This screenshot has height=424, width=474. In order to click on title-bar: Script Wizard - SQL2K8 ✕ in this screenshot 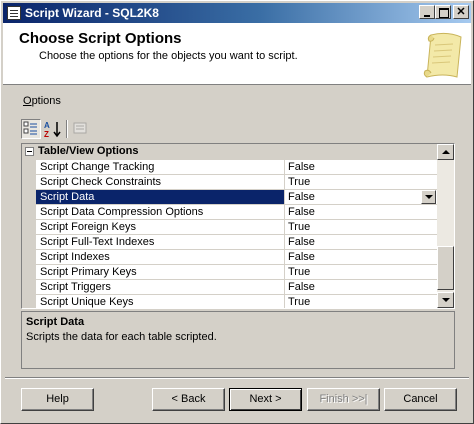, I will do `click(237, 13)`.